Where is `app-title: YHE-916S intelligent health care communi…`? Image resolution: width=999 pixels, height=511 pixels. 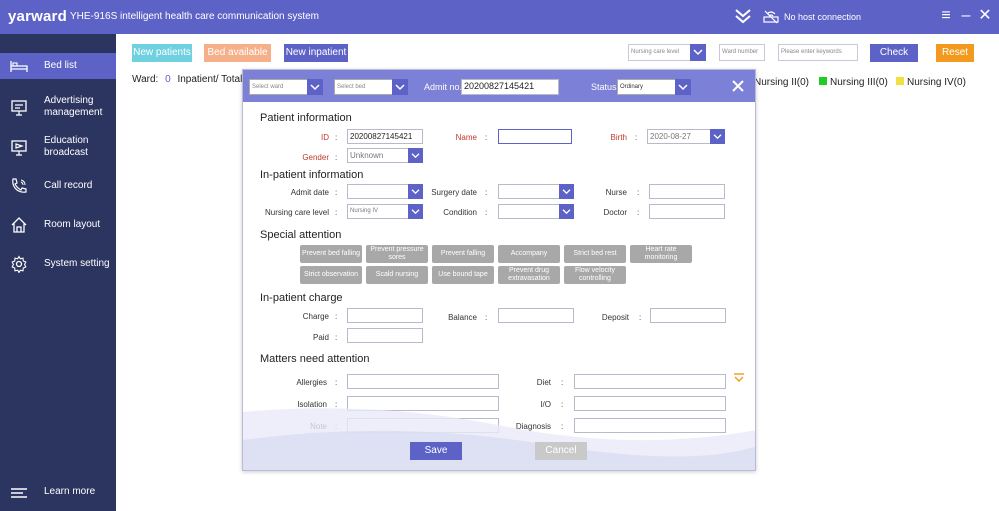
app-title: YHE-916S intelligent health care communi… is located at coordinates (195, 16).